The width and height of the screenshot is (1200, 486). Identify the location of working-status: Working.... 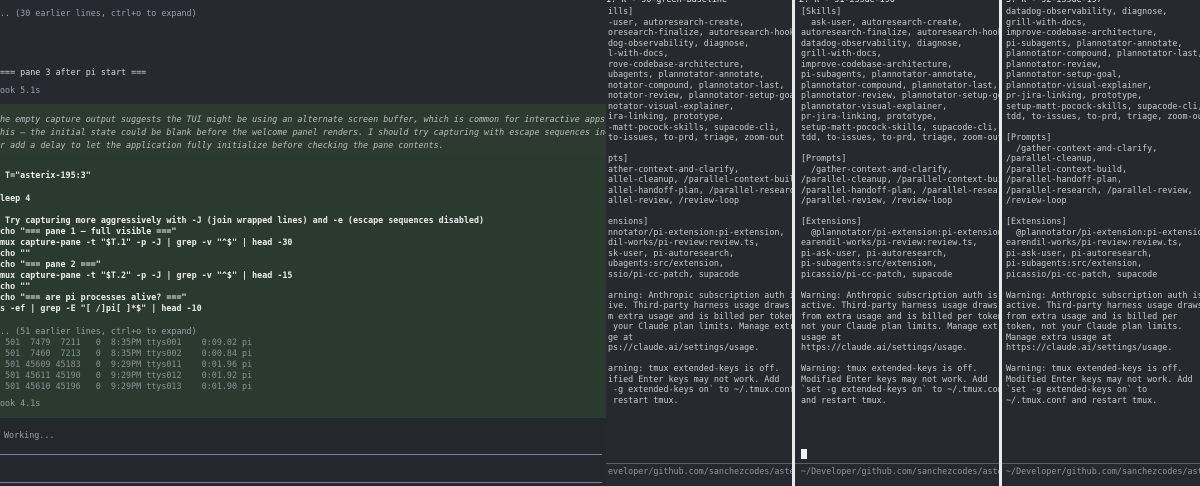
(29, 435).